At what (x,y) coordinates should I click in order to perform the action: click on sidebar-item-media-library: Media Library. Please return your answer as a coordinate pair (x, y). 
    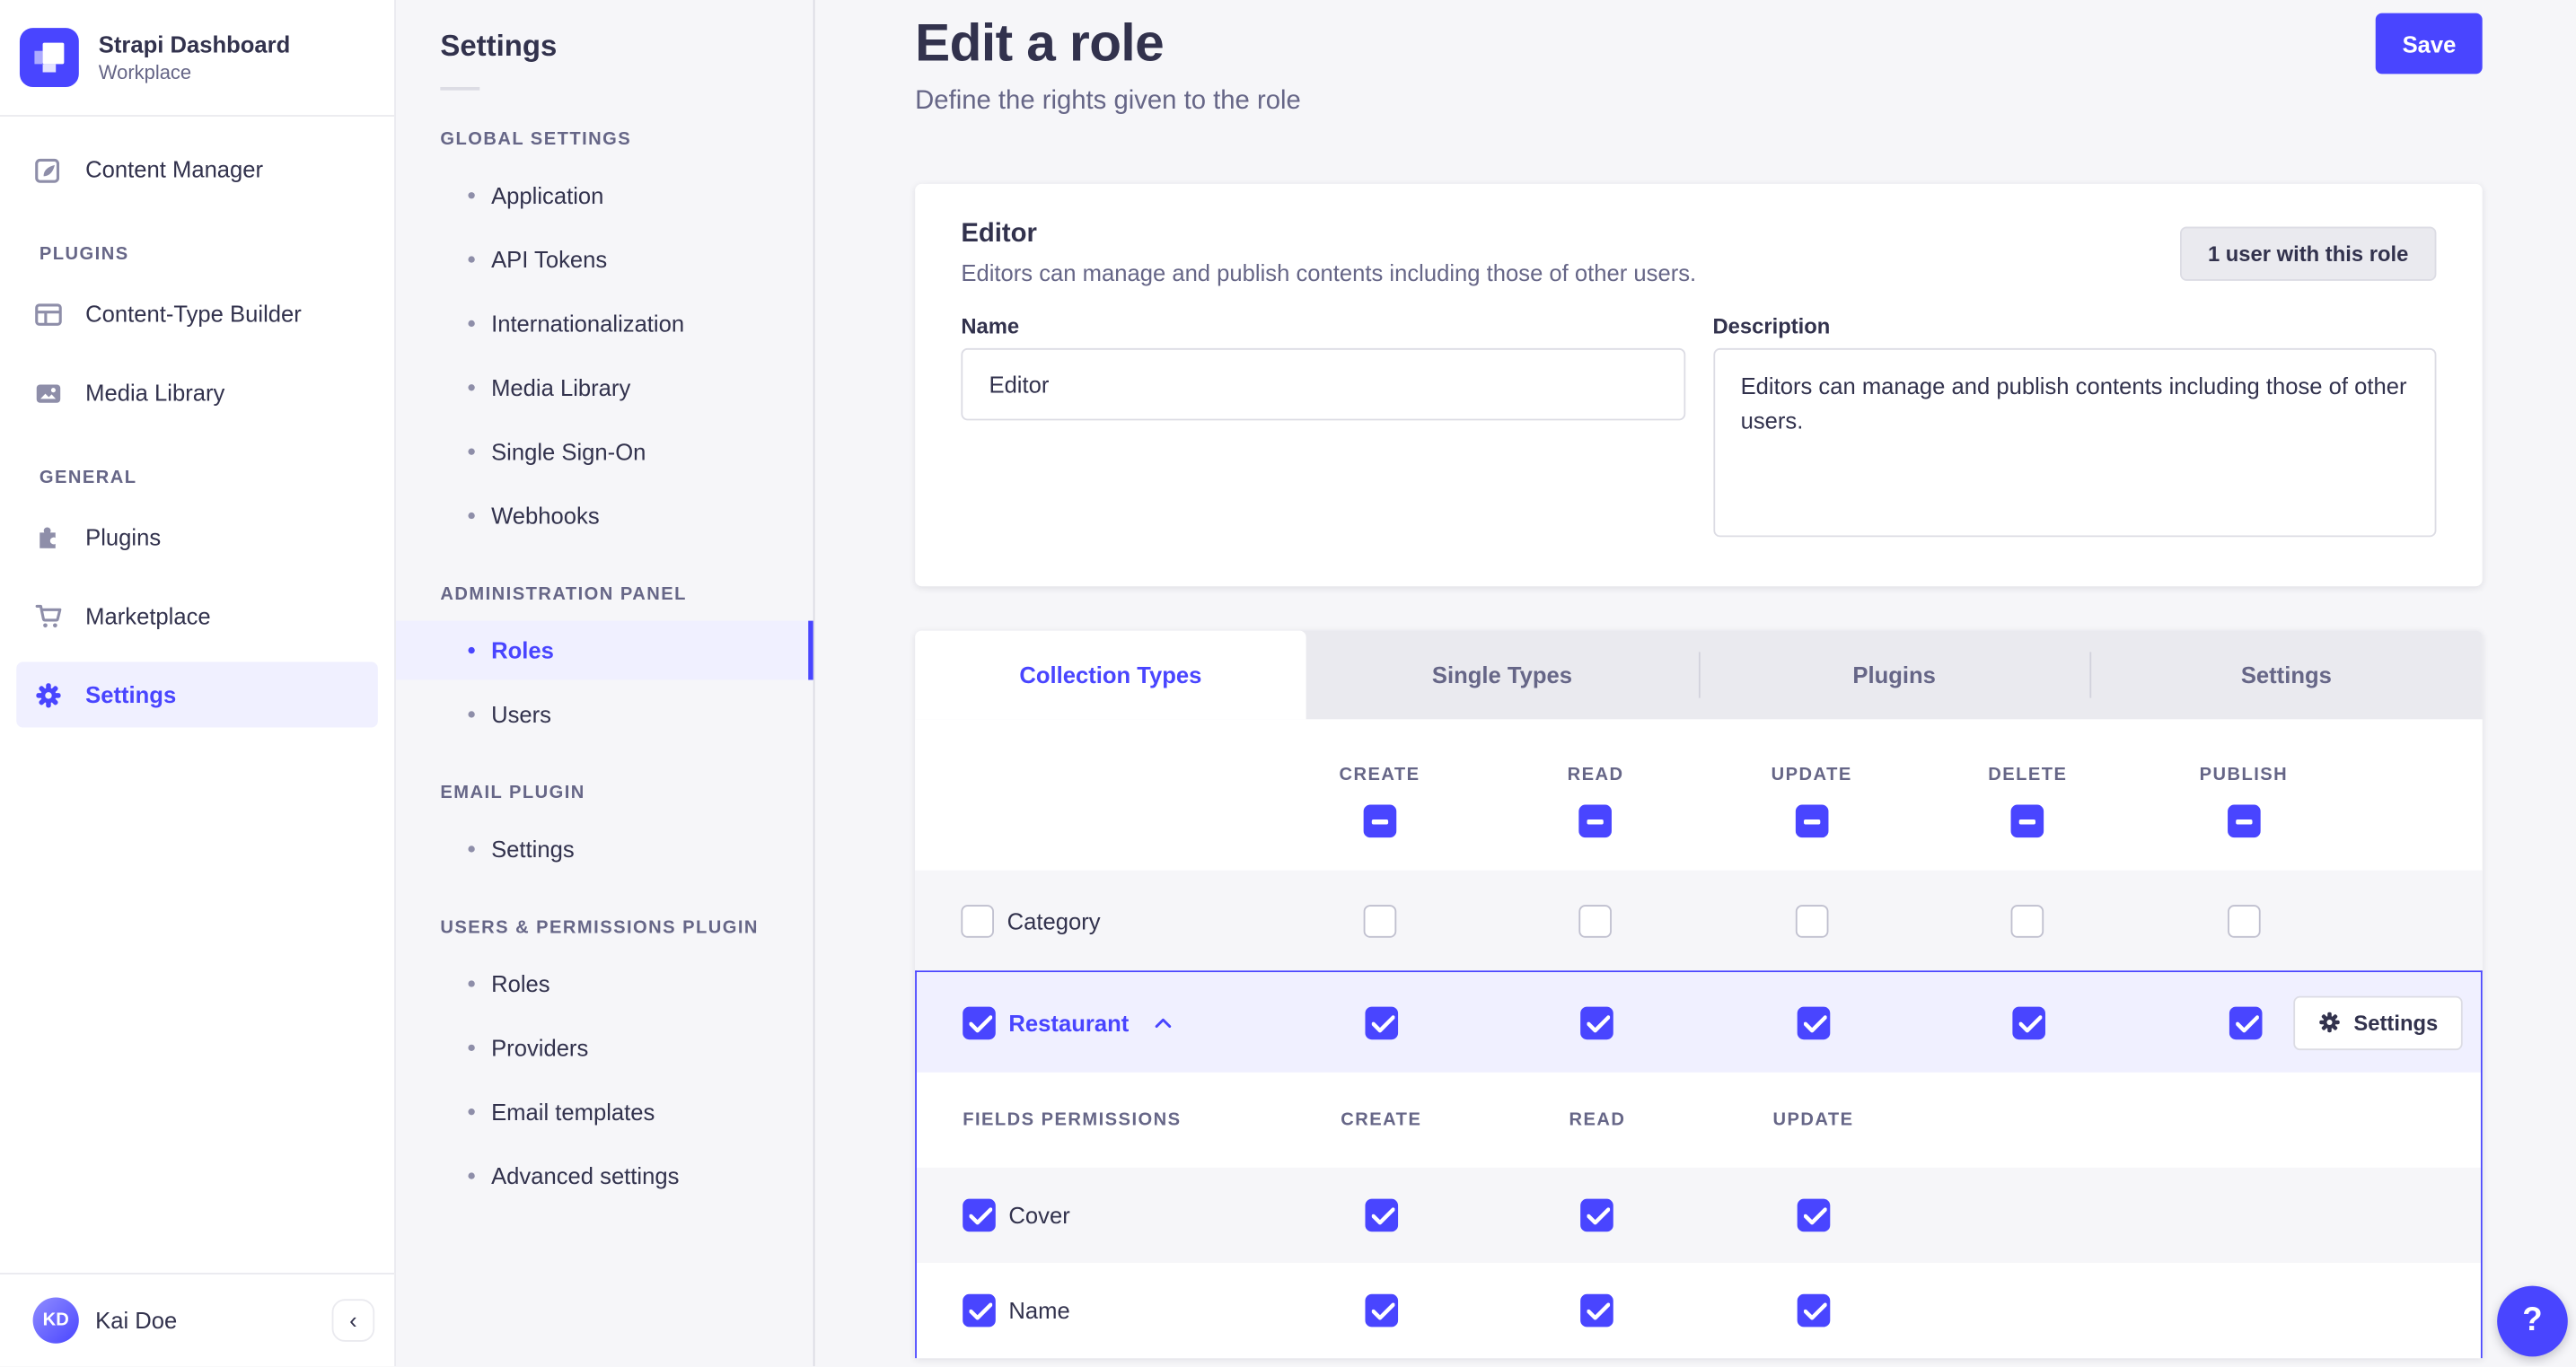
    Looking at the image, I should click on (197, 392).